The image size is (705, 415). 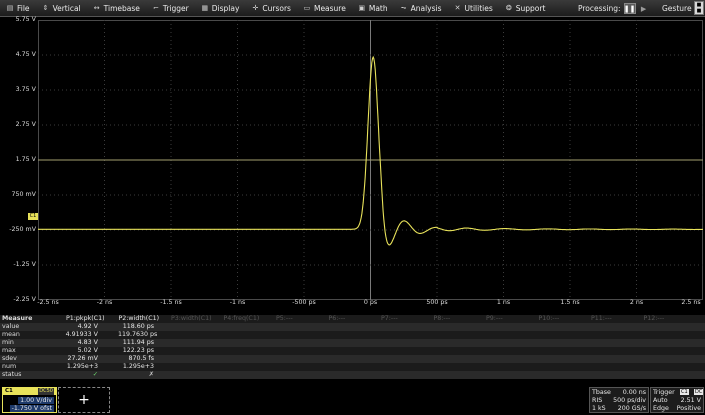 I want to click on menu-label: Timebase, so click(x=121, y=8).